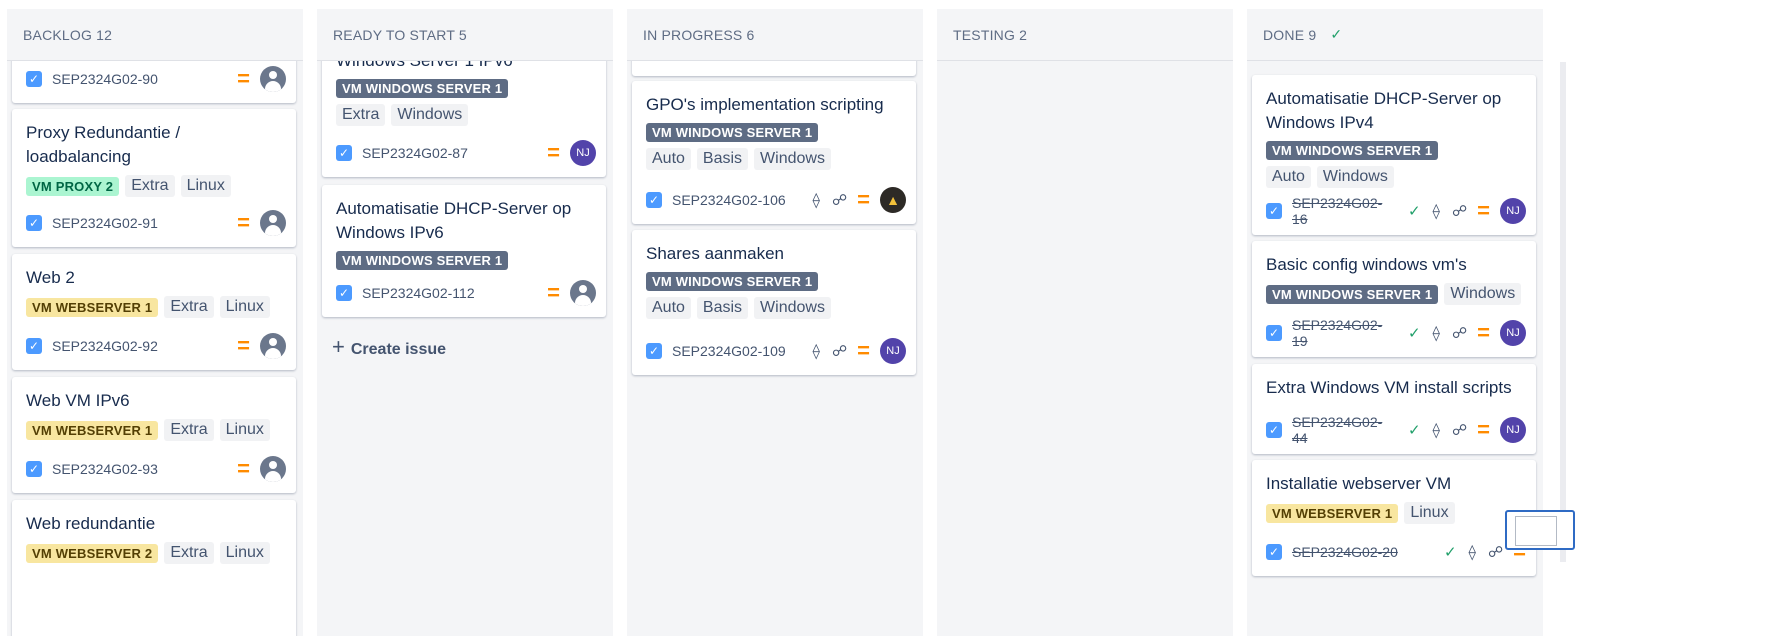 This screenshot has width=1783, height=636. I want to click on column-header: TESTING 2, so click(1085, 35).